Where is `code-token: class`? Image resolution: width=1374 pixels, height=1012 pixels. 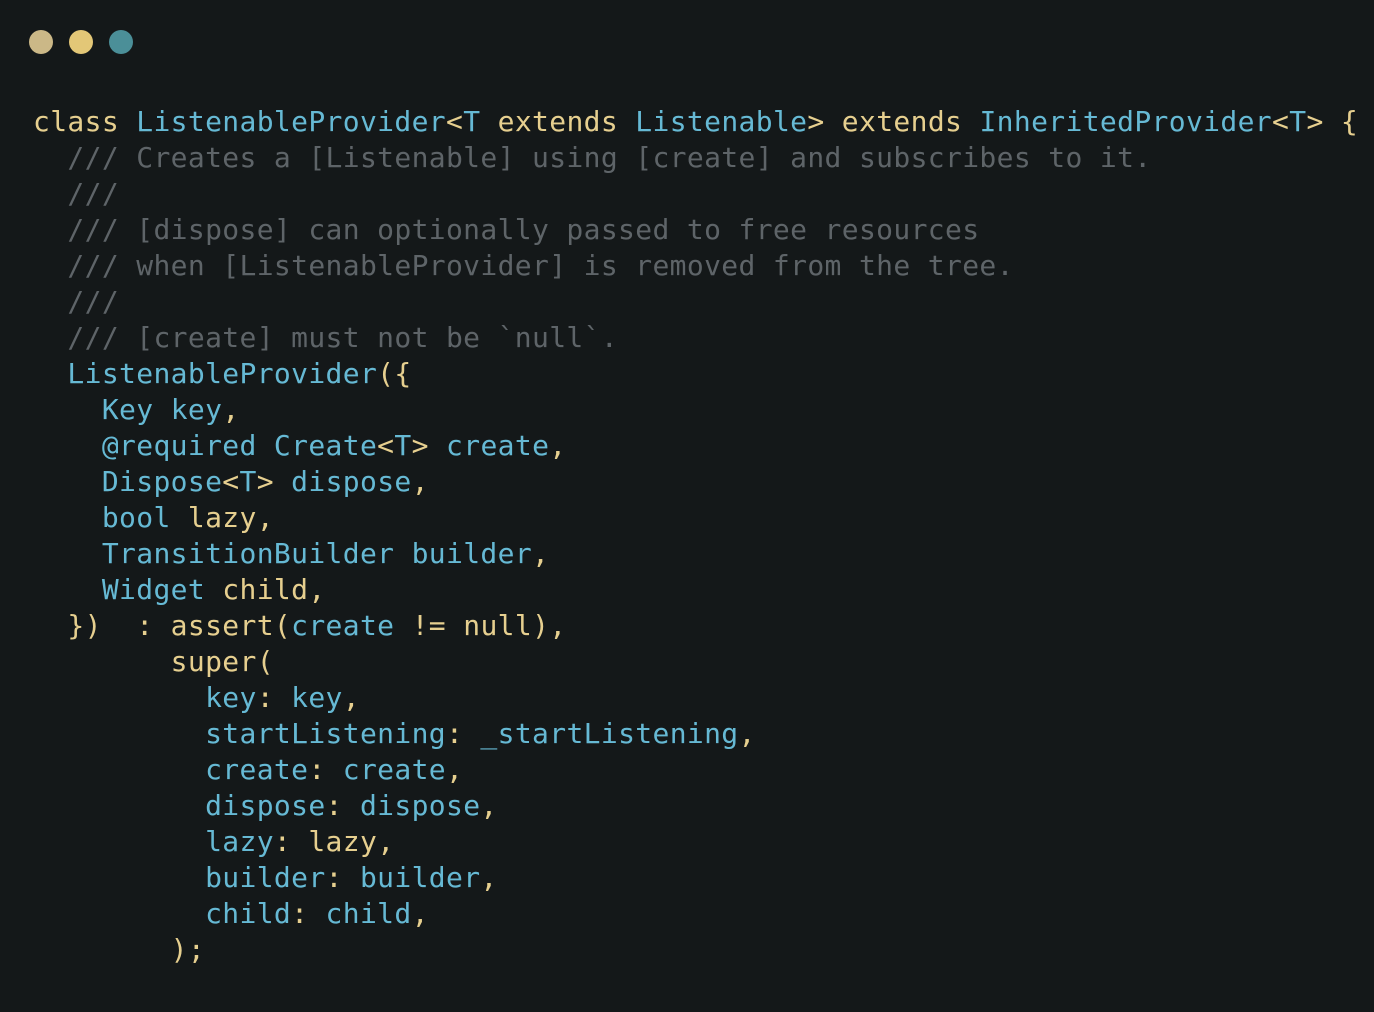 code-token: class is located at coordinates (85, 121).